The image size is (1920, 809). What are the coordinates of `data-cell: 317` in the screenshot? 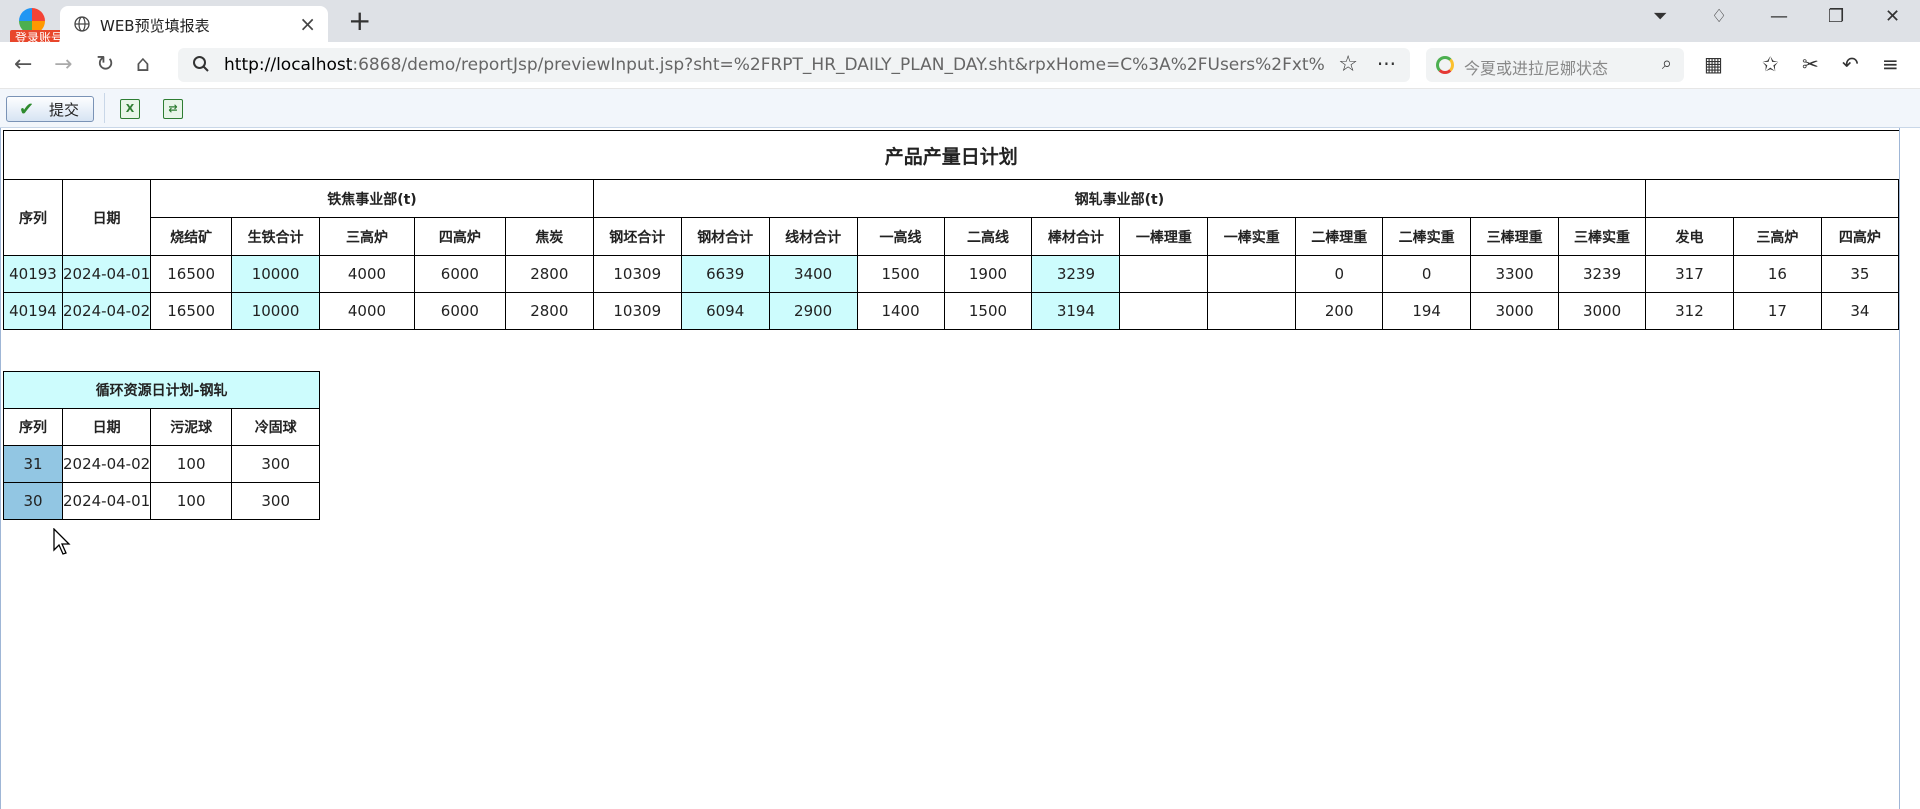 It's located at (1689, 274).